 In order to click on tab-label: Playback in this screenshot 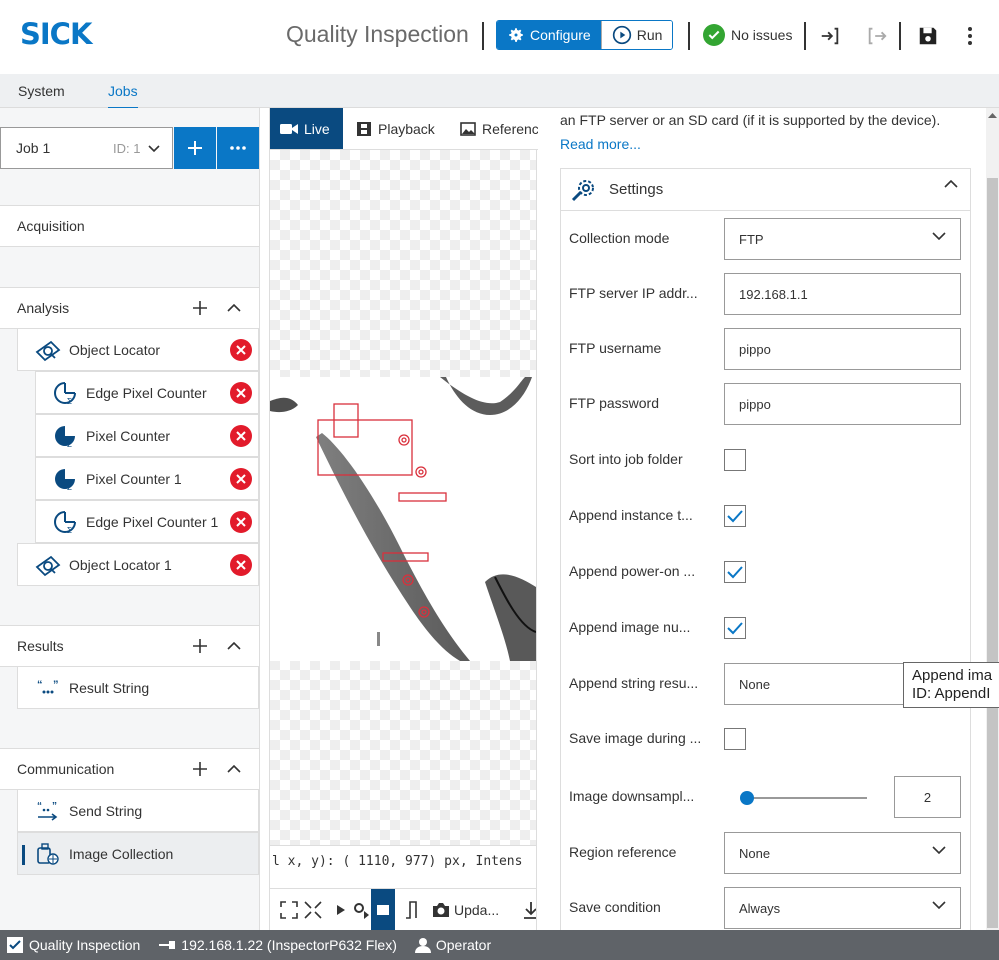, I will do `click(406, 129)`.